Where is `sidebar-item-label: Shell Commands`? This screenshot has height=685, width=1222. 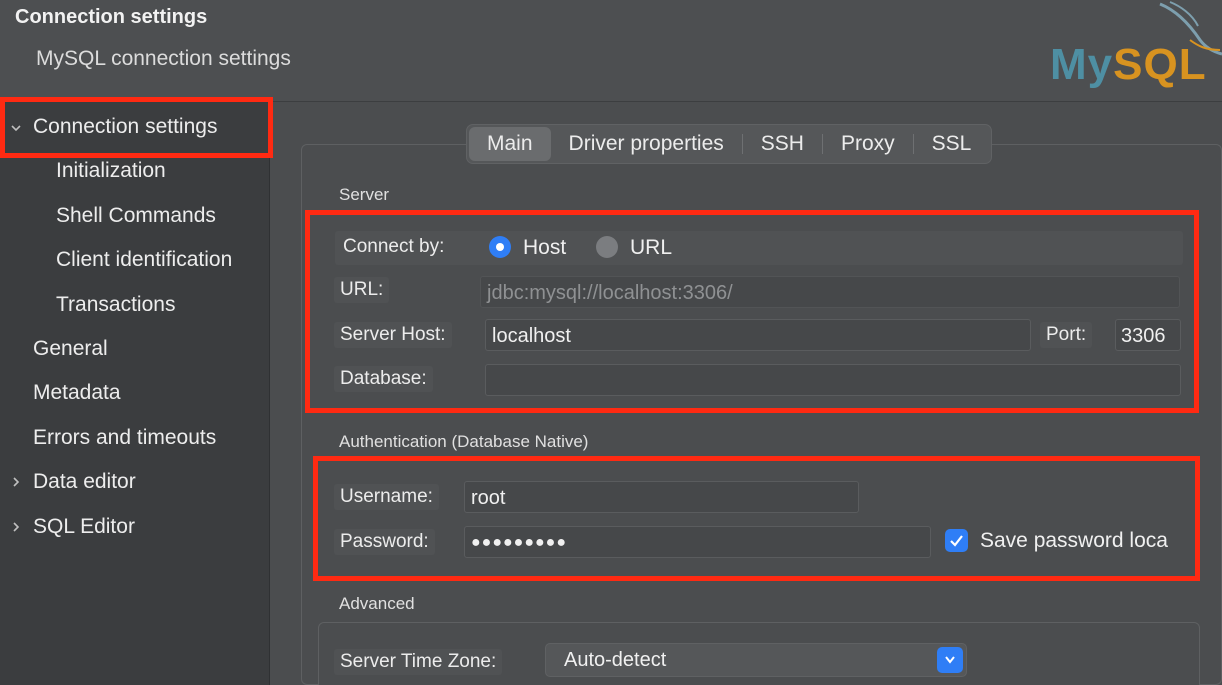 sidebar-item-label: Shell Commands is located at coordinates (136, 215).